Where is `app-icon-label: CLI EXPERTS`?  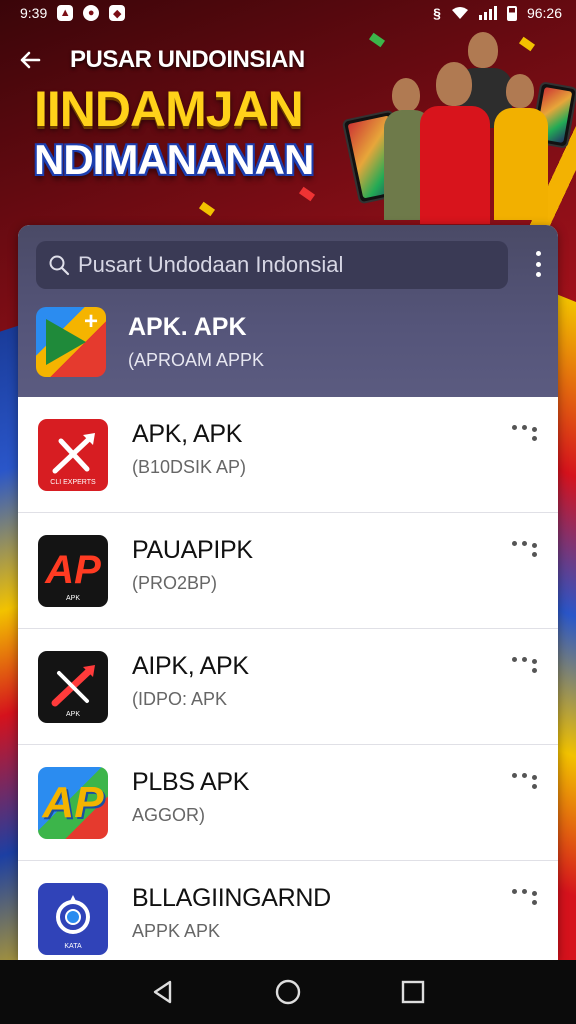 app-icon-label: CLI EXPERTS is located at coordinates (73, 482).